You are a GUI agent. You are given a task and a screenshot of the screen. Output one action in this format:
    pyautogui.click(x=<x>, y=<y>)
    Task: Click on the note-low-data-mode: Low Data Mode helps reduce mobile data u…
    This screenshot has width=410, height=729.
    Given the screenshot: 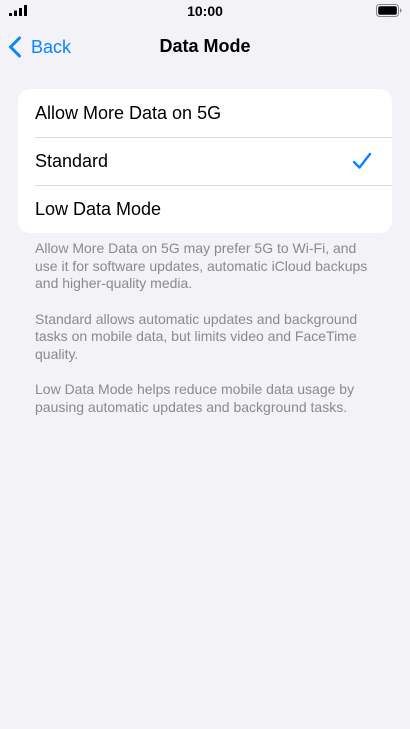 What is the action you would take?
    pyautogui.click(x=195, y=398)
    